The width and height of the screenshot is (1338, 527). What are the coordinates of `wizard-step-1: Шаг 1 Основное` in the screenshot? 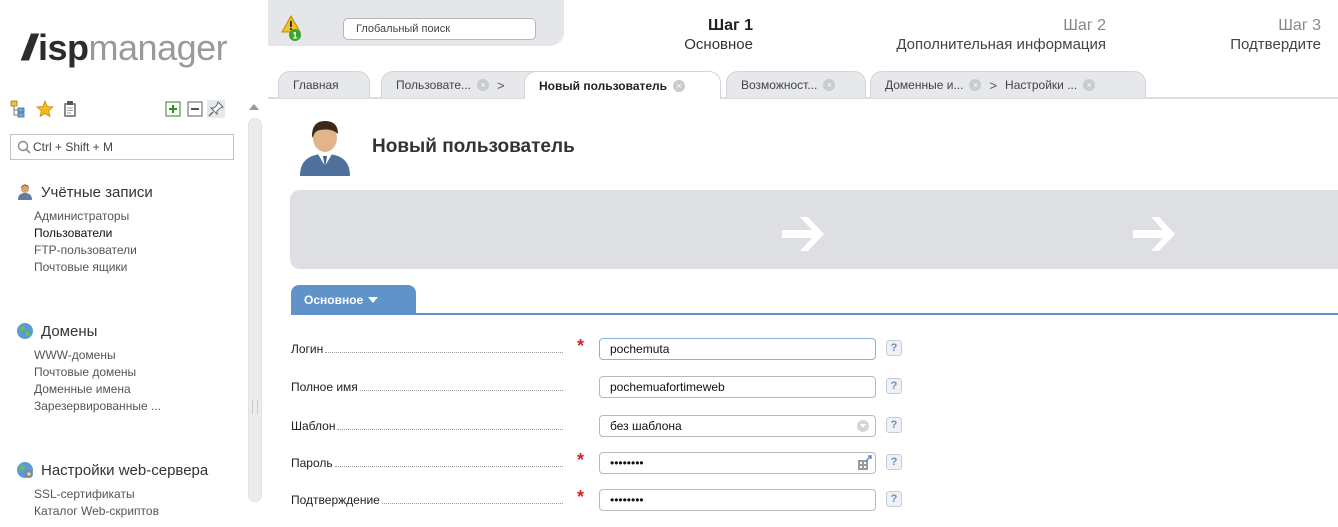 It's located at (718, 35).